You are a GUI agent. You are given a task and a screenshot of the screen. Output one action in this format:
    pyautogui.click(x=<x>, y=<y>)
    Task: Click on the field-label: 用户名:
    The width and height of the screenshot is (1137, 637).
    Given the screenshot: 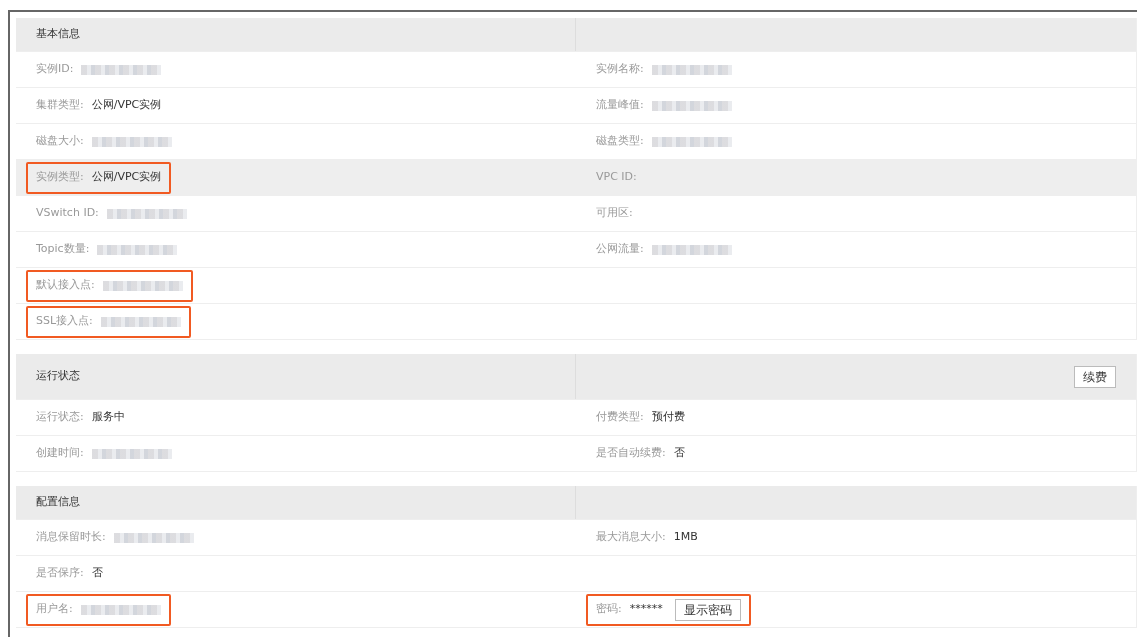 What is the action you would take?
    pyautogui.click(x=54, y=609)
    